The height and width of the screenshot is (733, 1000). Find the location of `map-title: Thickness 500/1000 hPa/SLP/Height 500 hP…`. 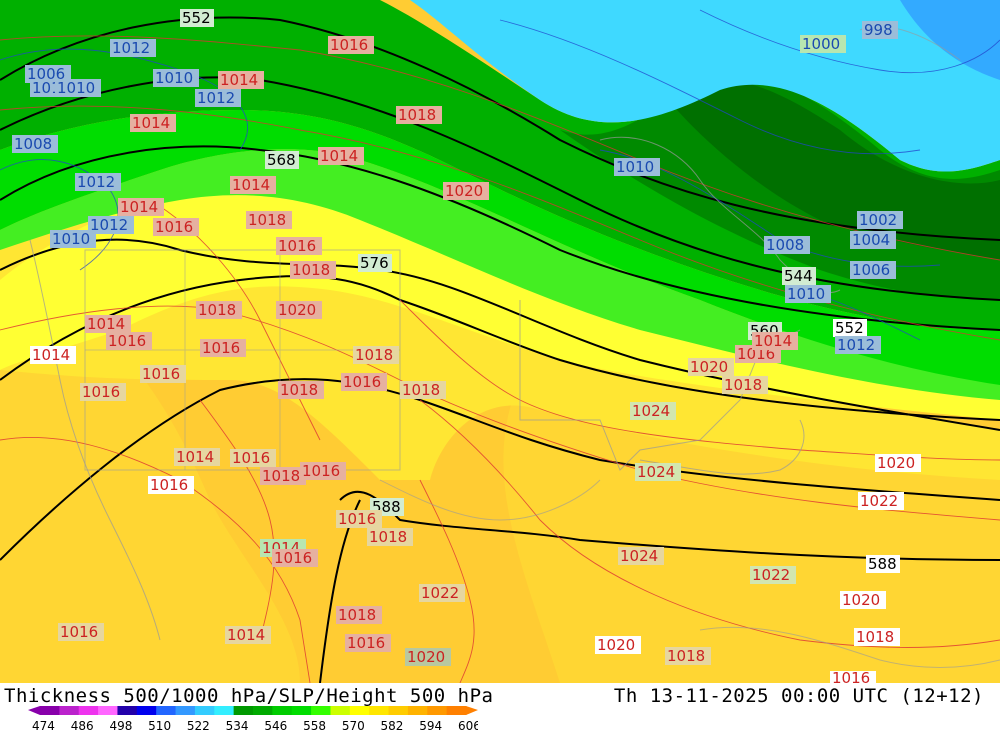

map-title: Thickness 500/1000 hPa/SLP/Height 500 hP… is located at coordinates (249, 696).